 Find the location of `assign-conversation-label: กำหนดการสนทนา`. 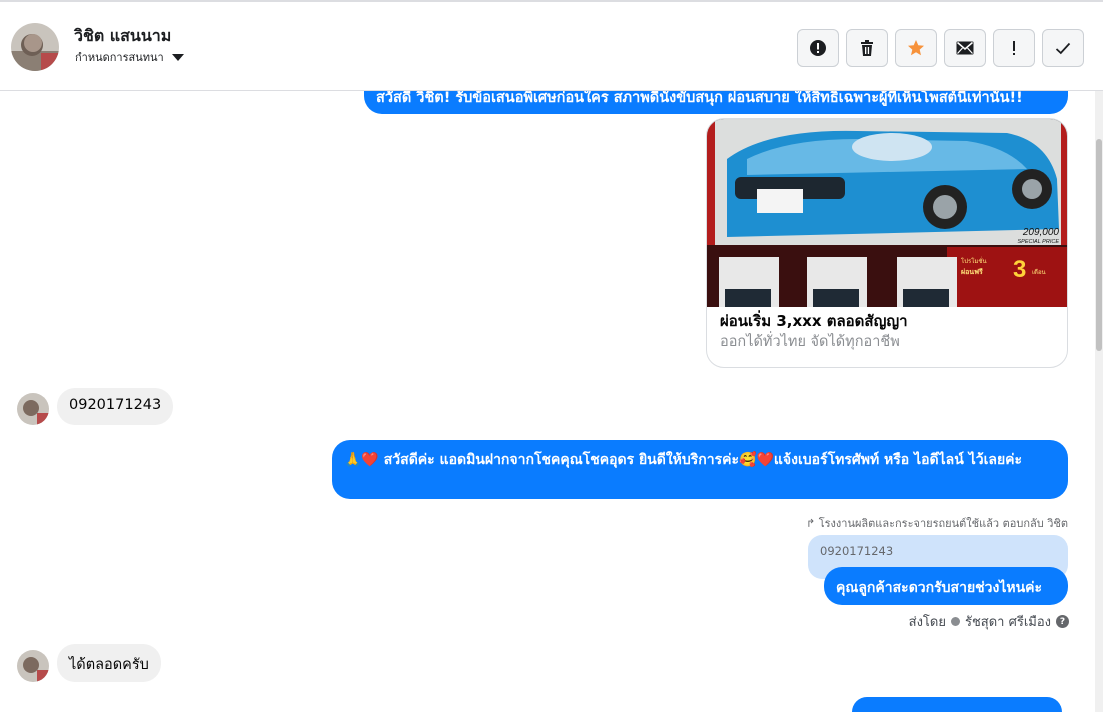

assign-conversation-label: กำหนดการสนทนา is located at coordinates (119, 57).